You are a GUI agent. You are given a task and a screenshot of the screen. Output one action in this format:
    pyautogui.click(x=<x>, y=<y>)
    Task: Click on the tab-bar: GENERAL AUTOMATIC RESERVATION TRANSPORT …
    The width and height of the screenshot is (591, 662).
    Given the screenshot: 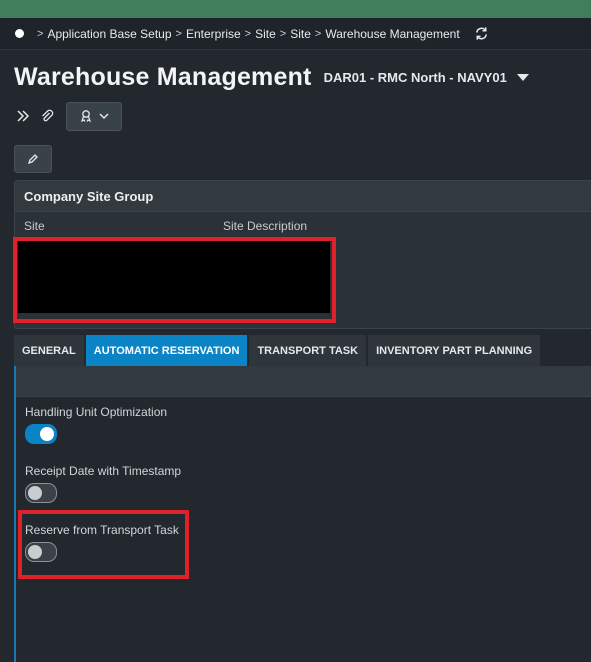 What is the action you would take?
    pyautogui.click(x=278, y=350)
    